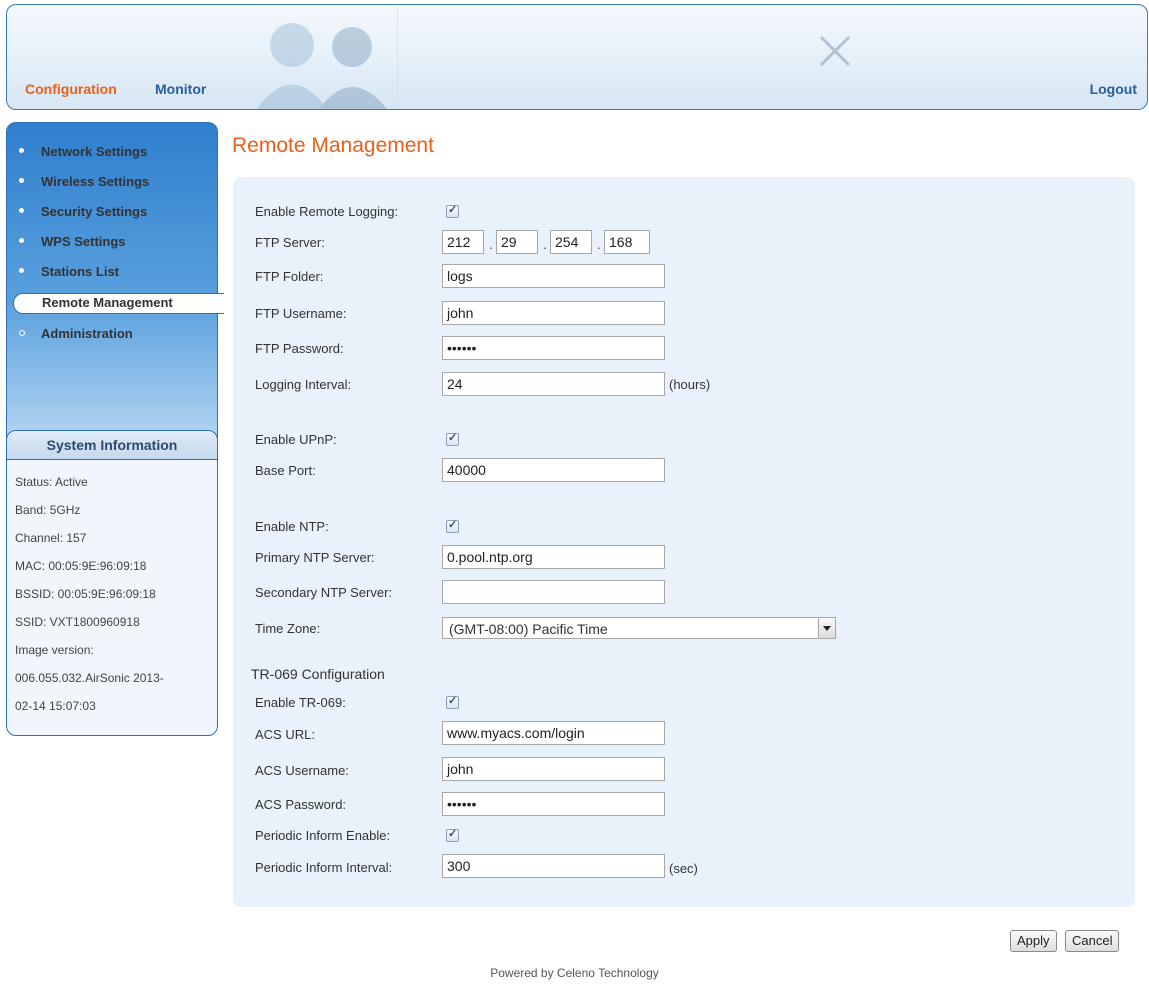 This screenshot has width=1149, height=992. I want to click on top-header: Configuration Monitor Logout, so click(577, 57).